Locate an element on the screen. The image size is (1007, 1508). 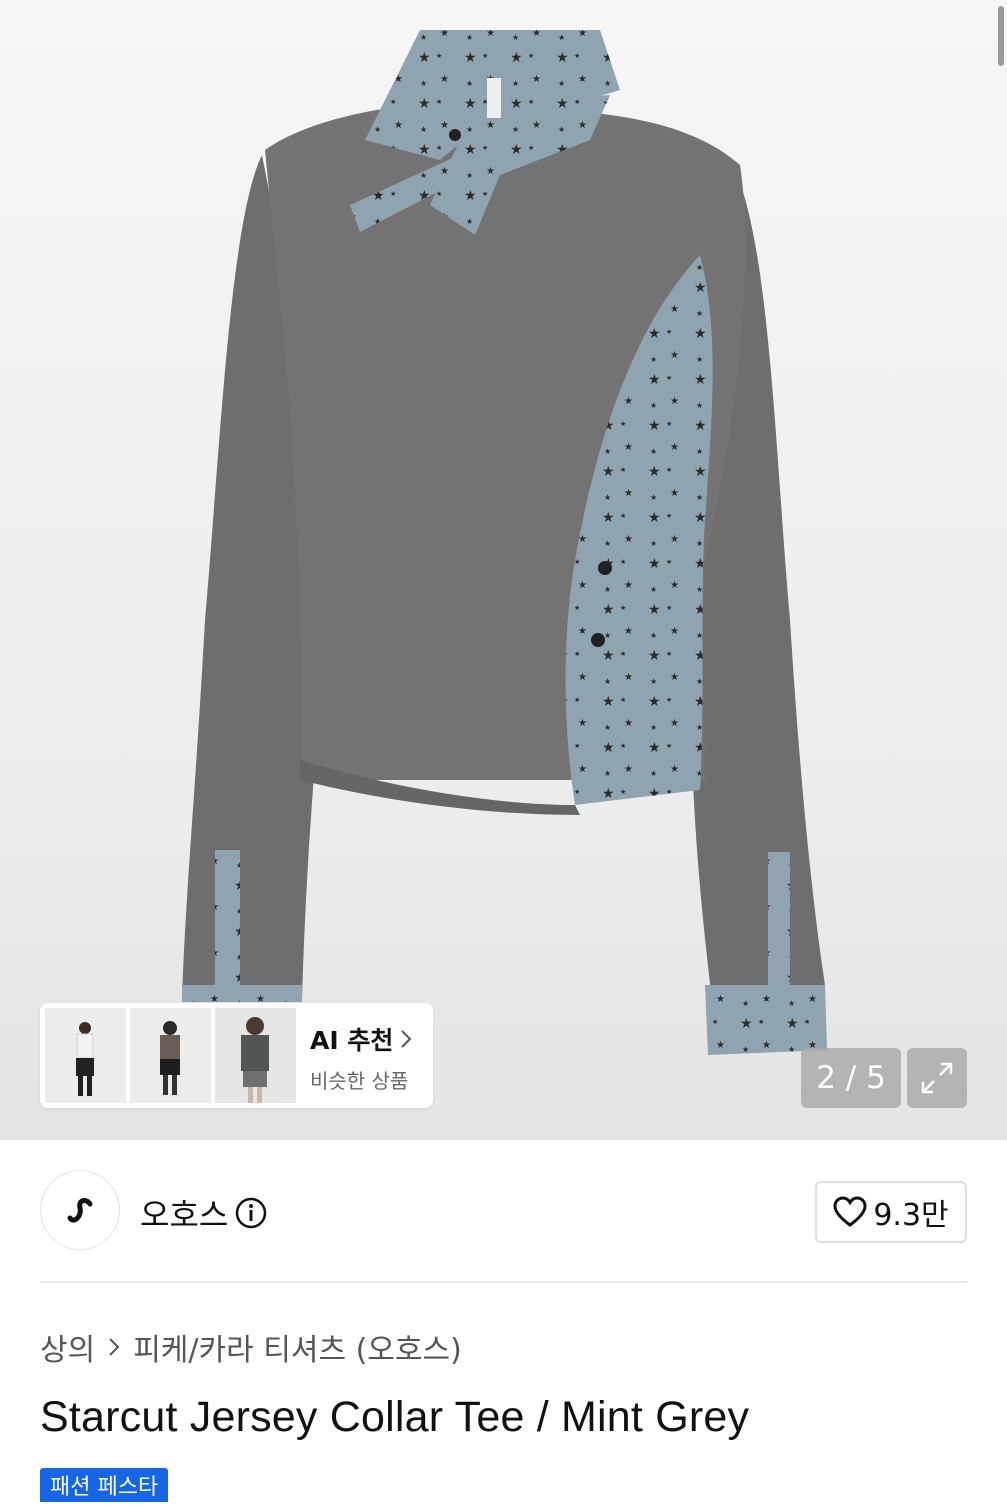
brand-logo-mark is located at coordinates (80, 1210).